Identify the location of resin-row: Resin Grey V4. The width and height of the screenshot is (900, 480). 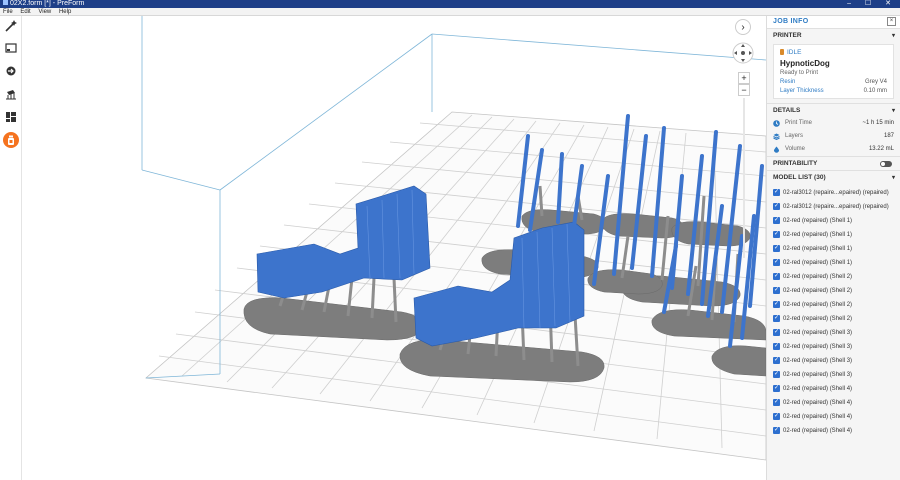
(833, 82).